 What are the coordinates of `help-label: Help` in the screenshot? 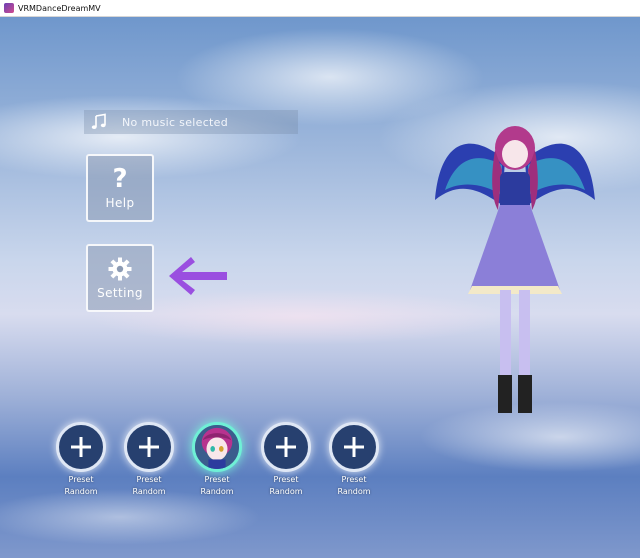 It's located at (120, 203).